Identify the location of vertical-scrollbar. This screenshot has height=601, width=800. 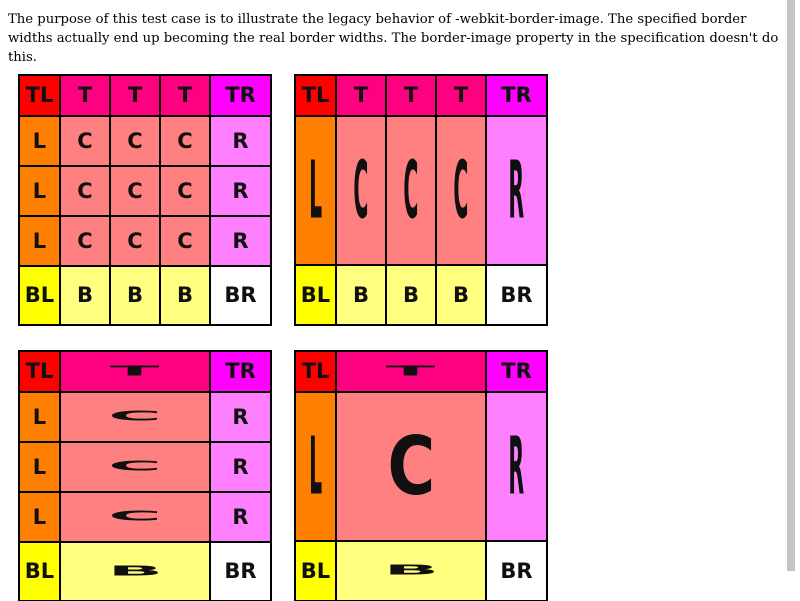
(791, 285).